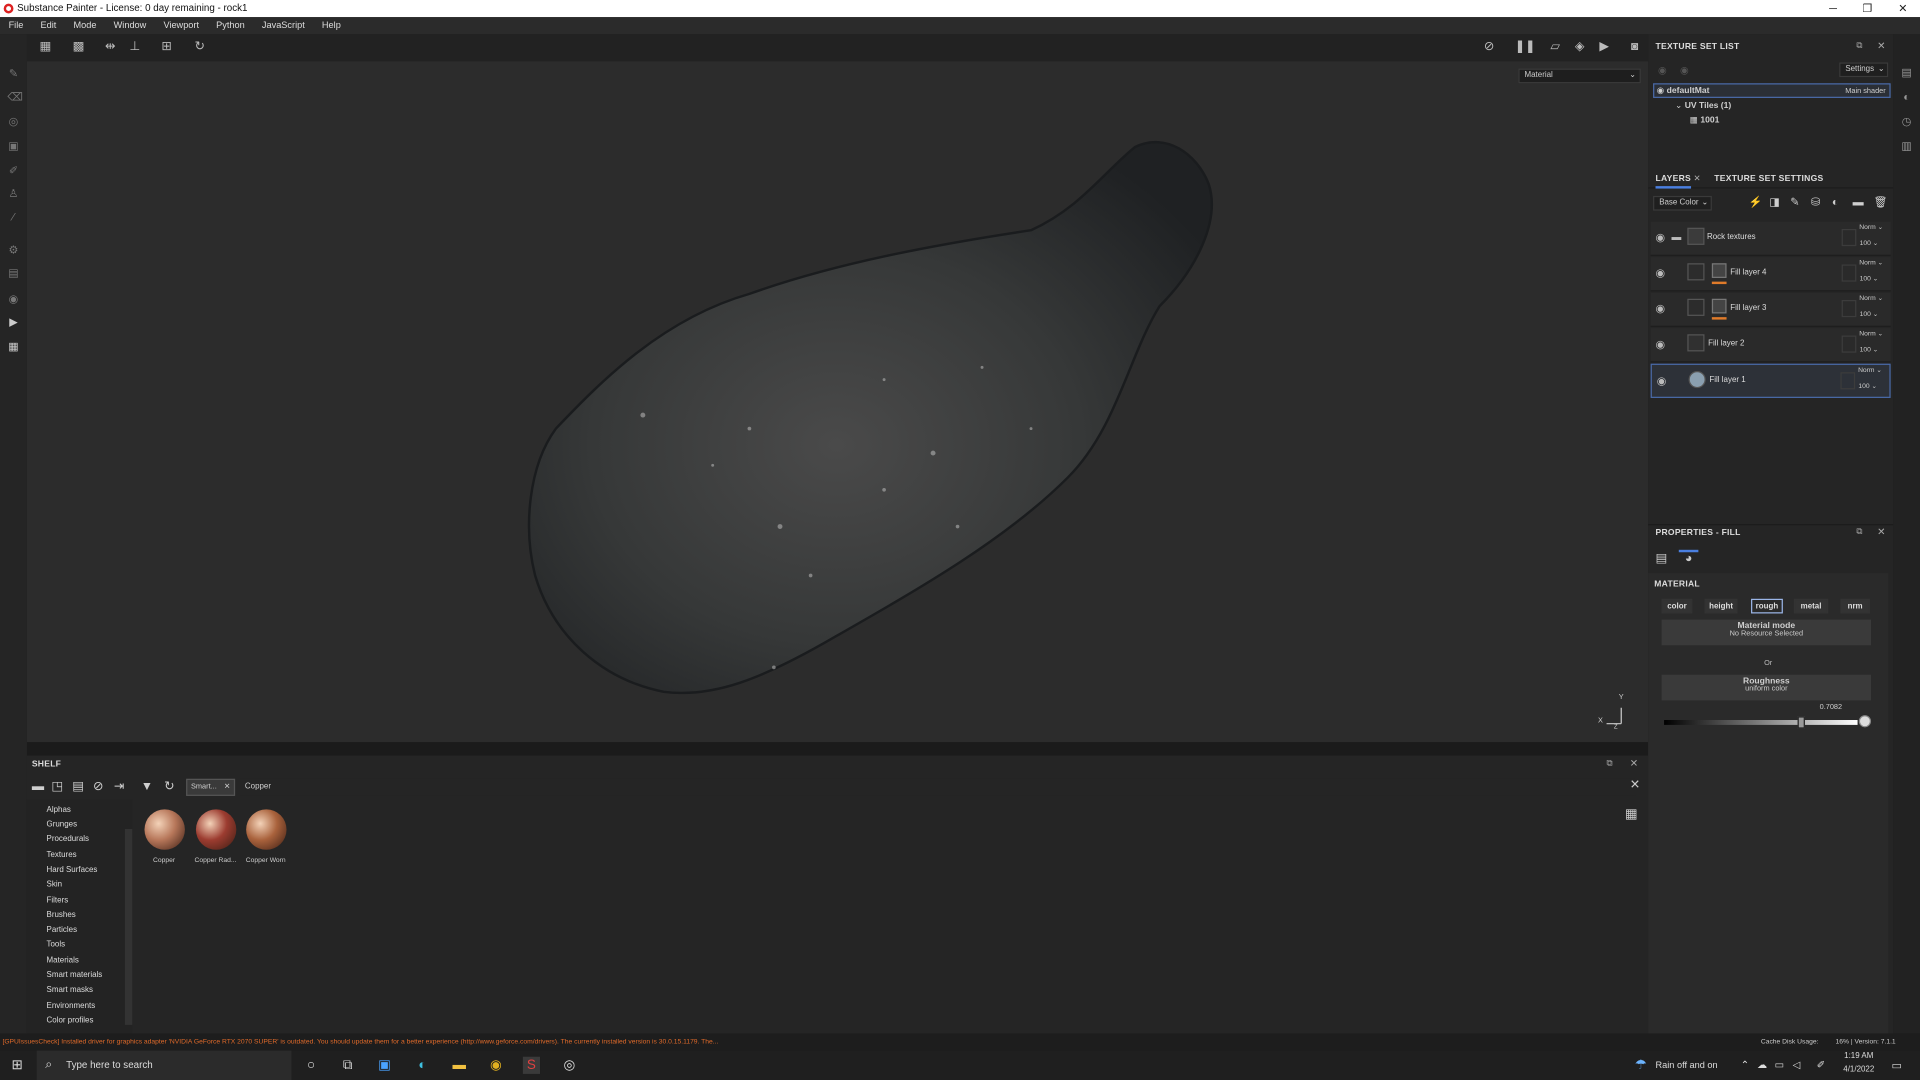 The width and height of the screenshot is (1920, 1080). I want to click on symmetry-y-icon: ⊥, so click(134, 47).